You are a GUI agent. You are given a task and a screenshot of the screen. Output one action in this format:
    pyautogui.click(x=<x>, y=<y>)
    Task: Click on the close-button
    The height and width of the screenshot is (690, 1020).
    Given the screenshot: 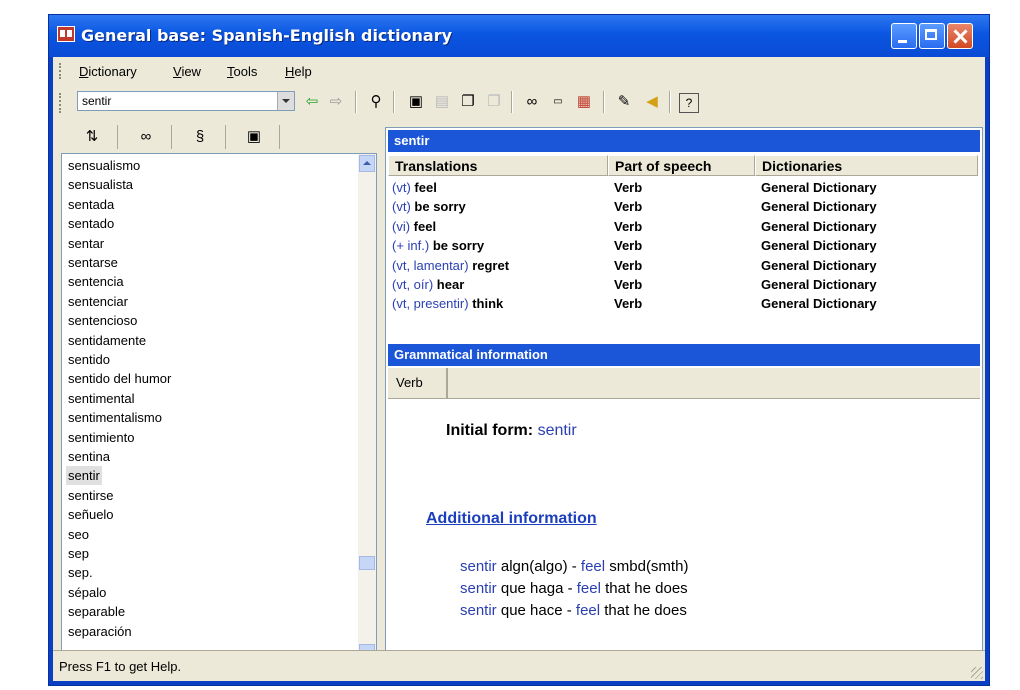 What is the action you would take?
    pyautogui.click(x=960, y=36)
    